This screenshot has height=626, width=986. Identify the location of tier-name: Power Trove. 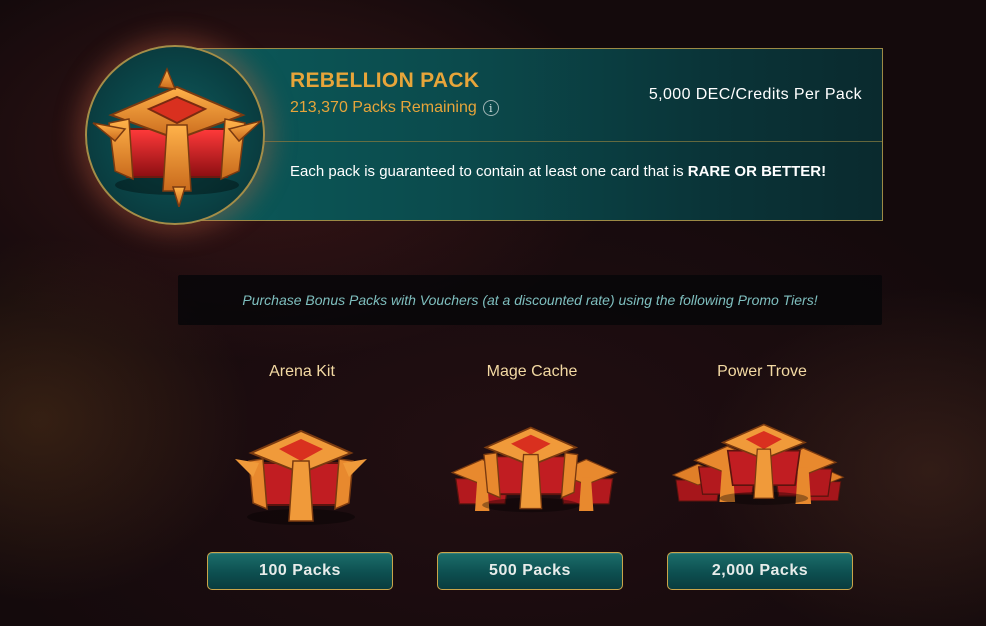
(762, 371).